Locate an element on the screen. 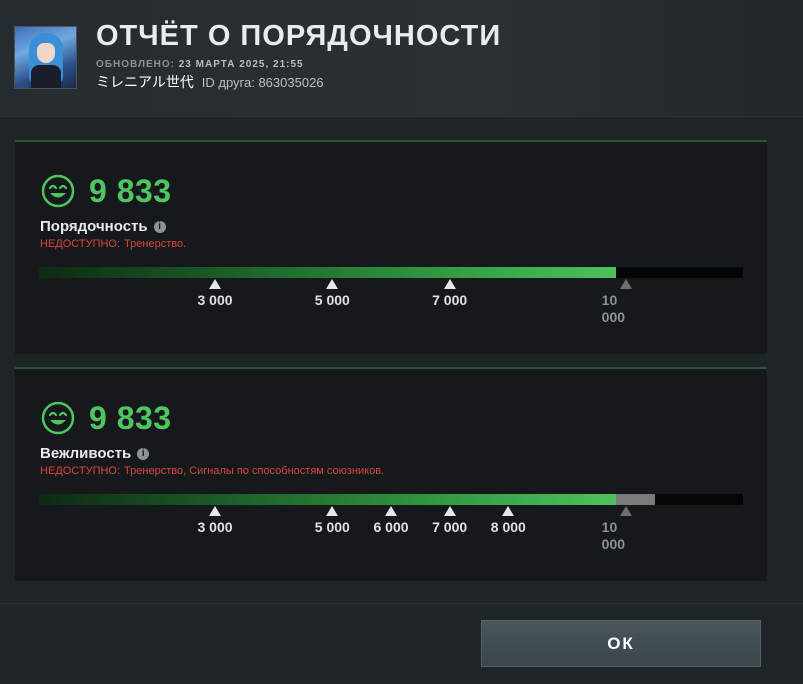 This screenshot has height=684, width=803. conduct-label-text: Порядочность is located at coordinates (94, 226).